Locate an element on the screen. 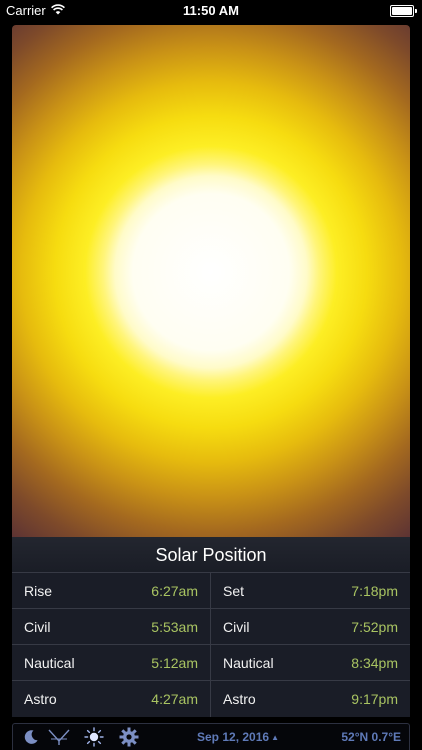 The width and height of the screenshot is (422, 750). set-row: Set 7:18pm is located at coordinates (310, 591).